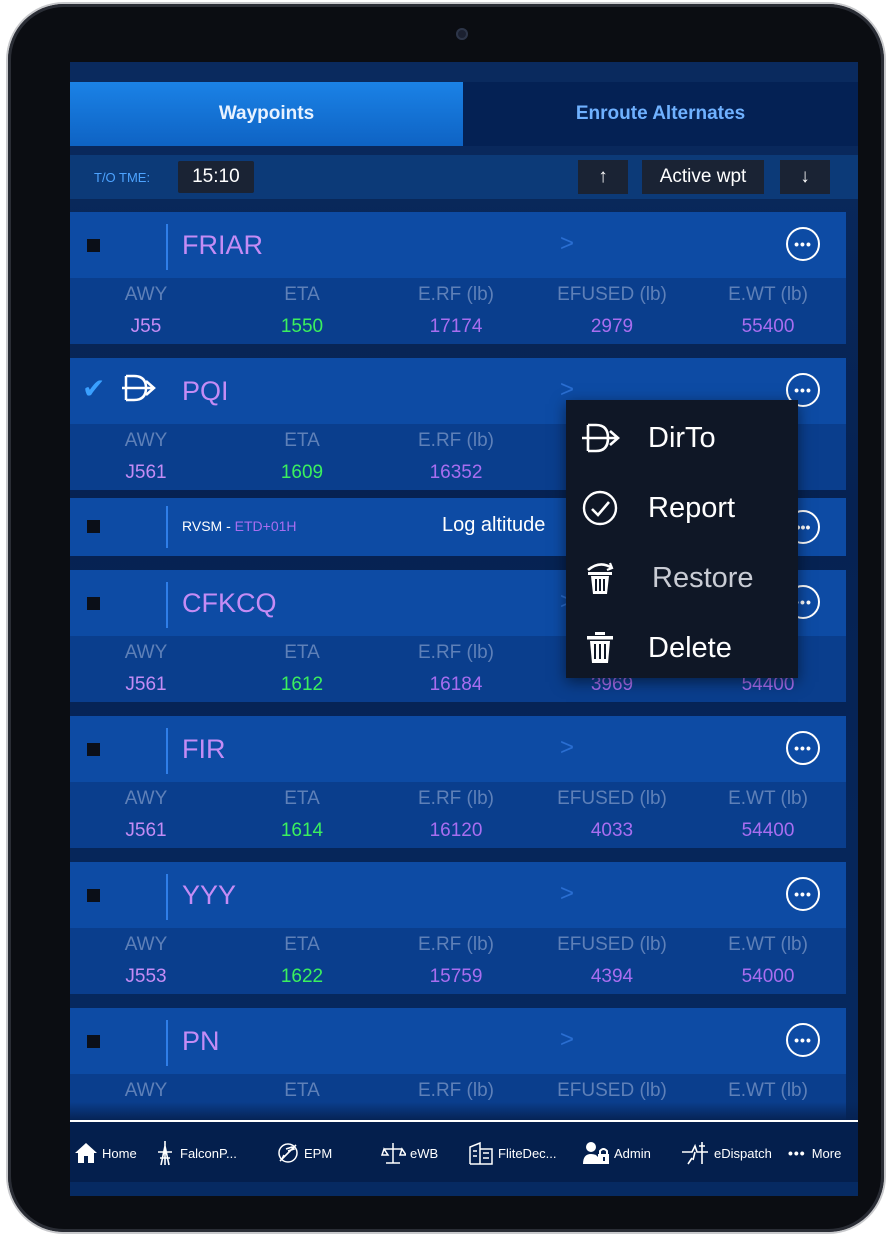 The height and width of the screenshot is (1236, 888). I want to click on nav-label: Home, so click(119, 1153).